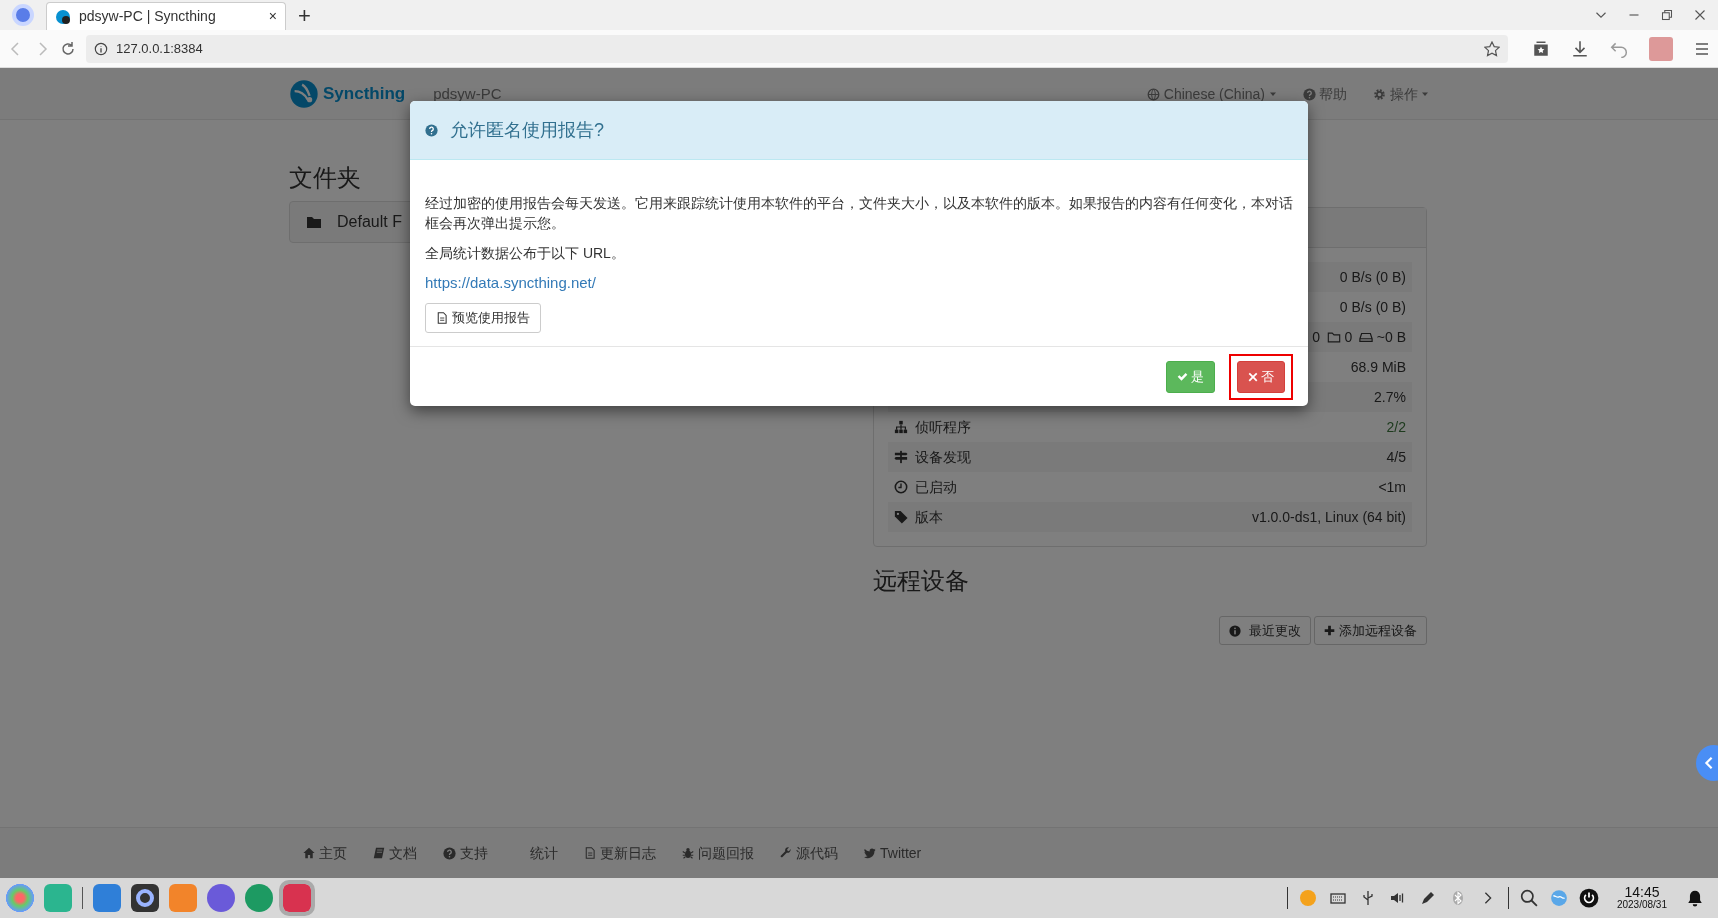  Describe the element at coordinates (936, 487) in the screenshot. I see `stat-label: 已启动` at that location.